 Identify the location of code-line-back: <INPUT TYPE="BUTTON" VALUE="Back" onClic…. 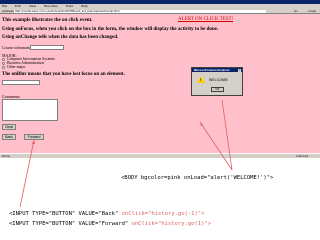
(106, 214).